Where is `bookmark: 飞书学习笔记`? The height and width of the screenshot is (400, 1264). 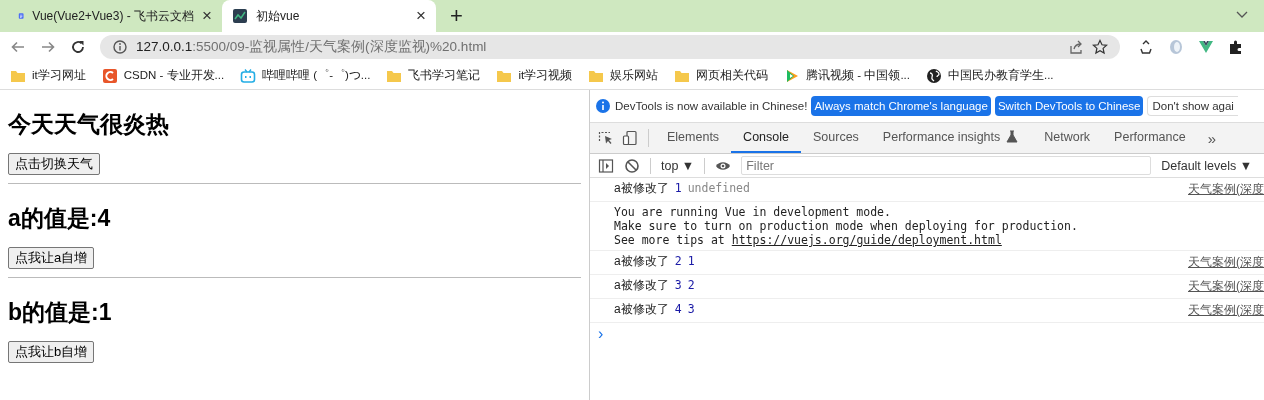 bookmark: 飞书学习笔记 is located at coordinates (433, 75).